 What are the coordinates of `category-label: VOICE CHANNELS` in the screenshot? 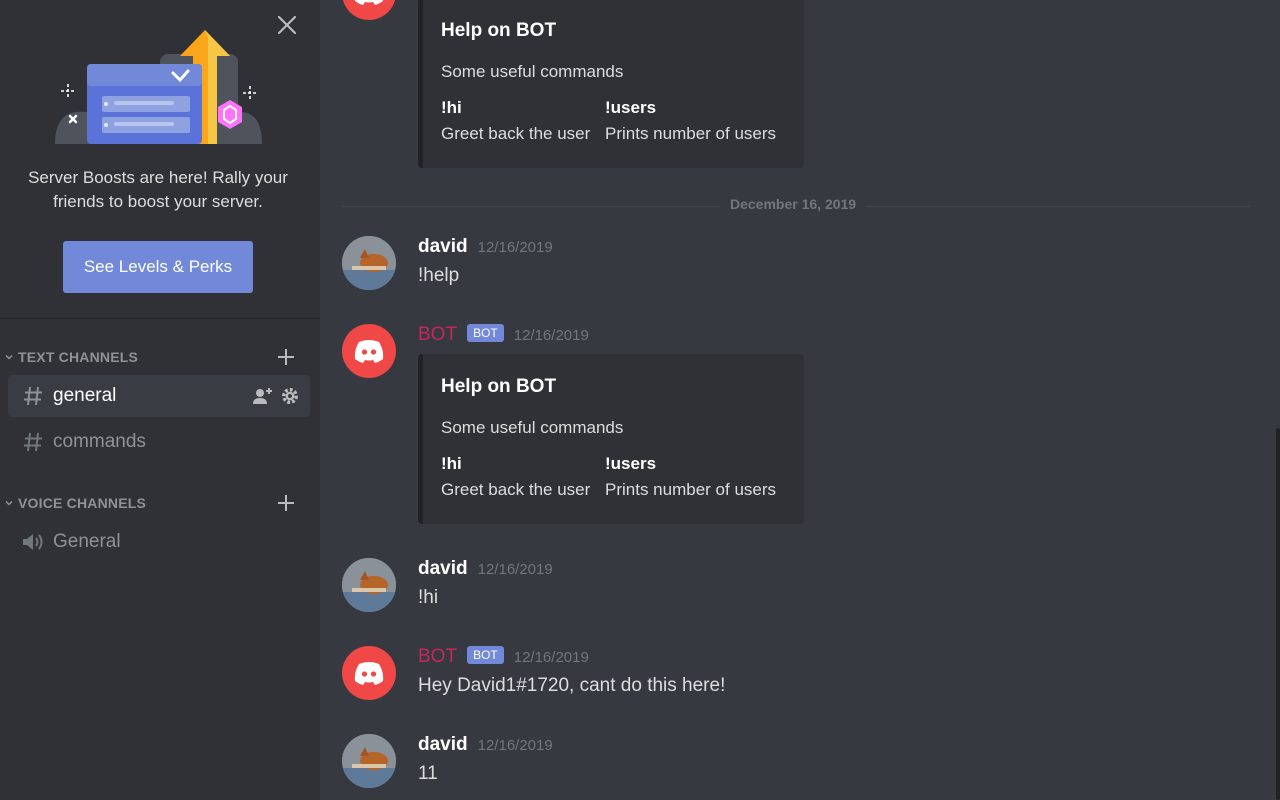 It's located at (82, 503).